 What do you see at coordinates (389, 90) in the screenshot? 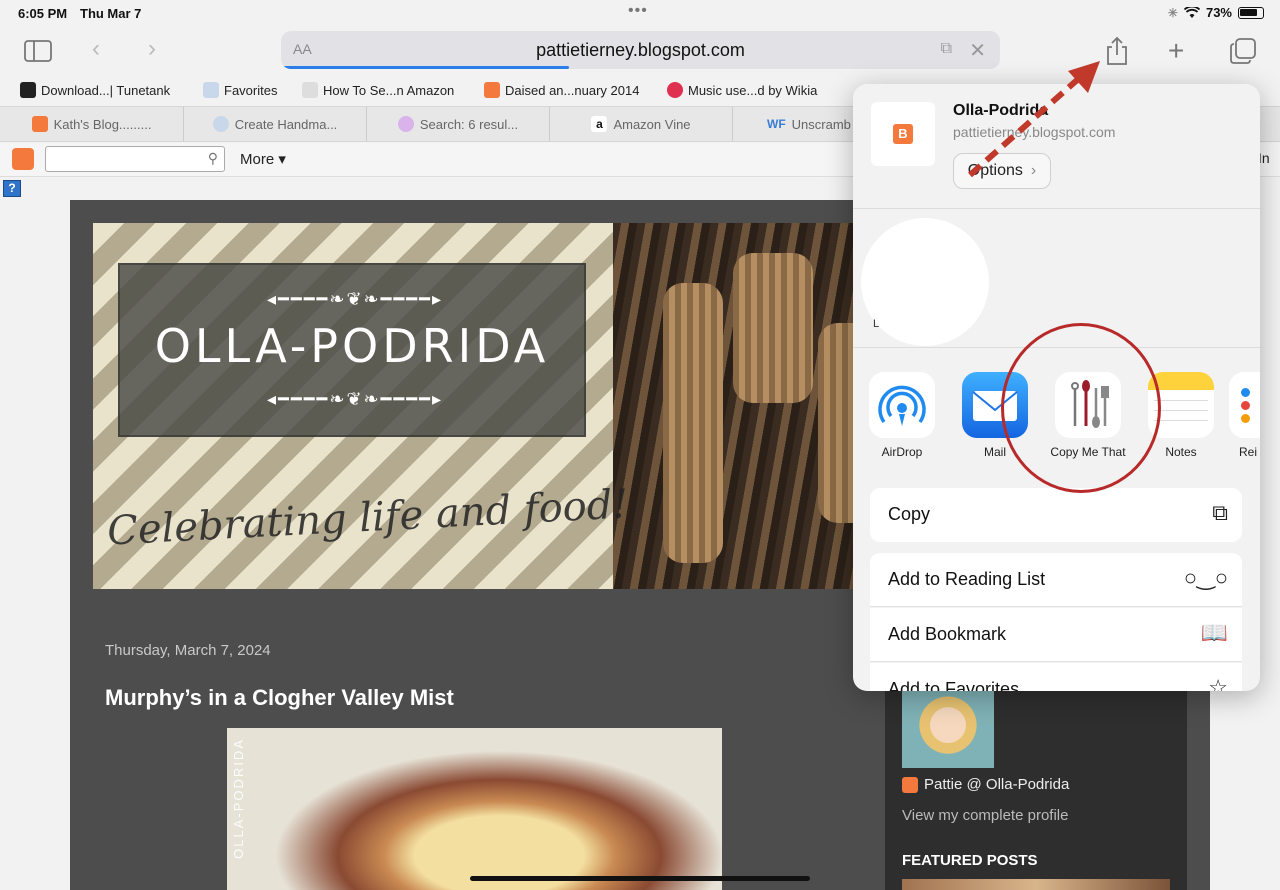
I see `bookmark-label: How To Se...n Amazon` at bounding box center [389, 90].